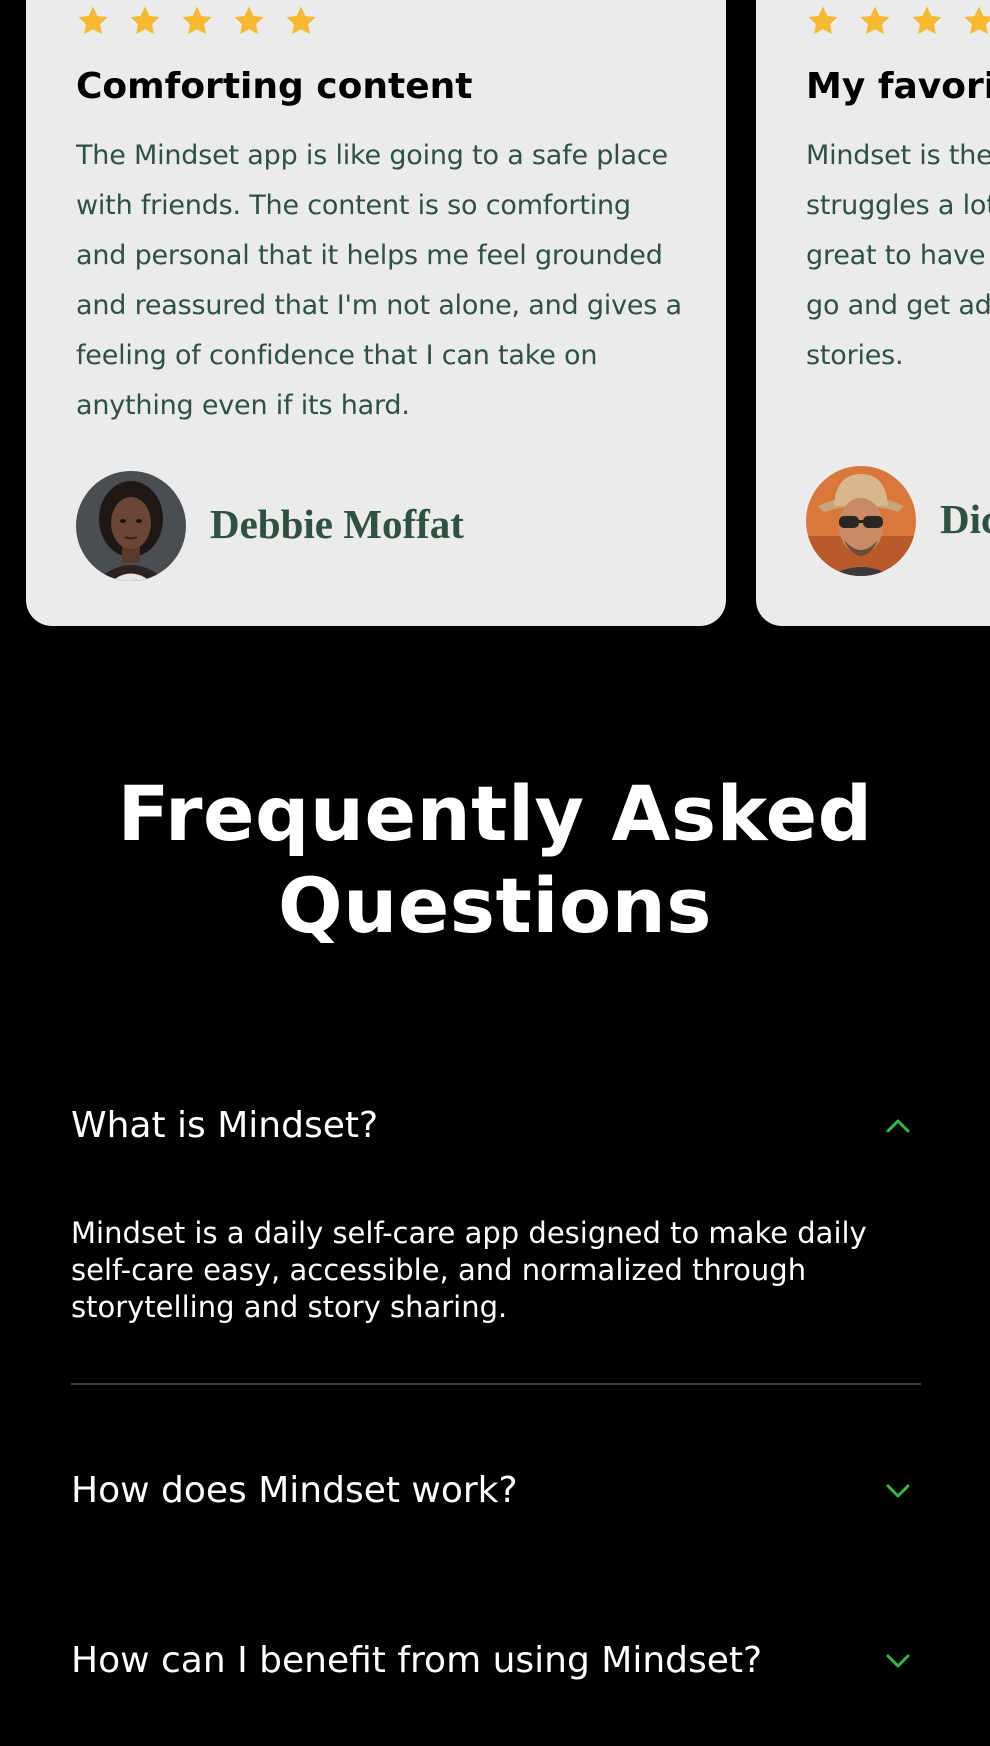  I want to click on faq-heading-line: Frequently Asked, so click(495, 813).